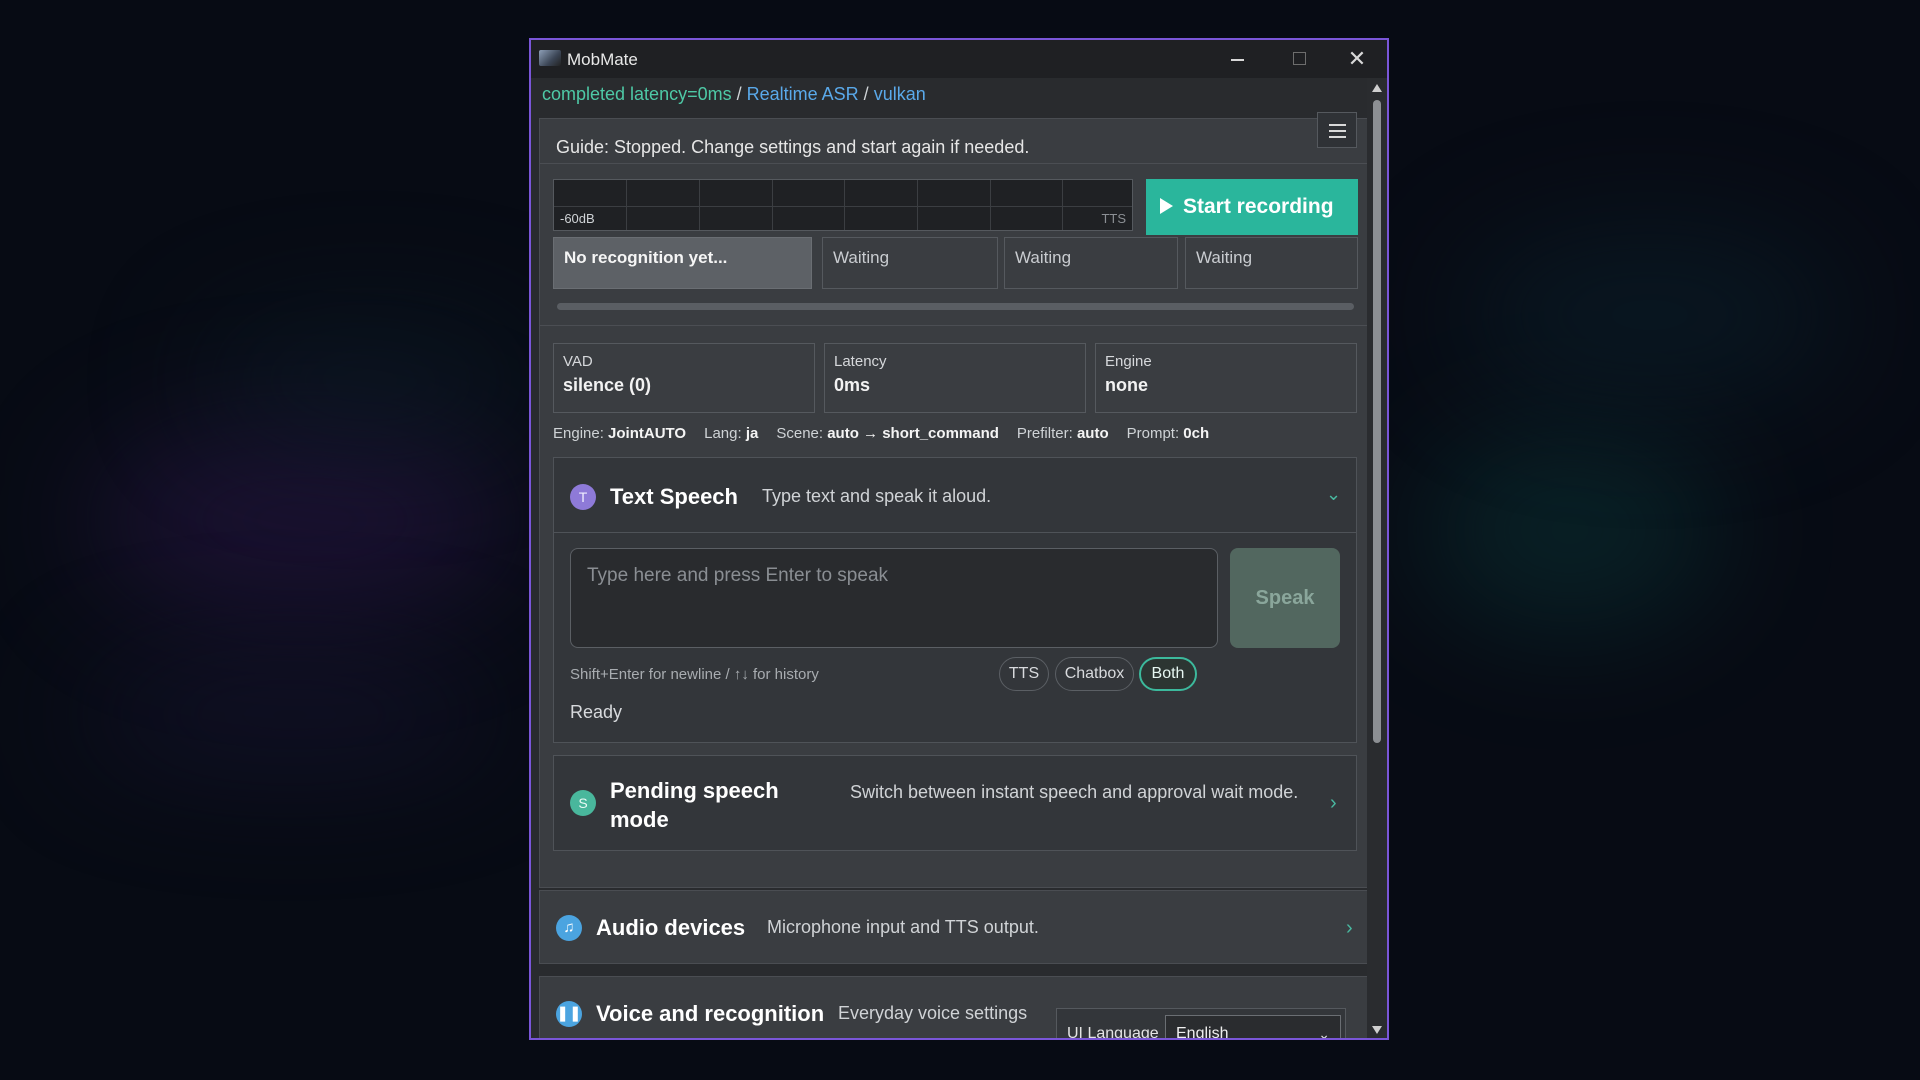  Describe the element at coordinates (694, 674) in the screenshot. I see `input-hint: Shift+Enter for newline / ↑↓ for history` at that location.